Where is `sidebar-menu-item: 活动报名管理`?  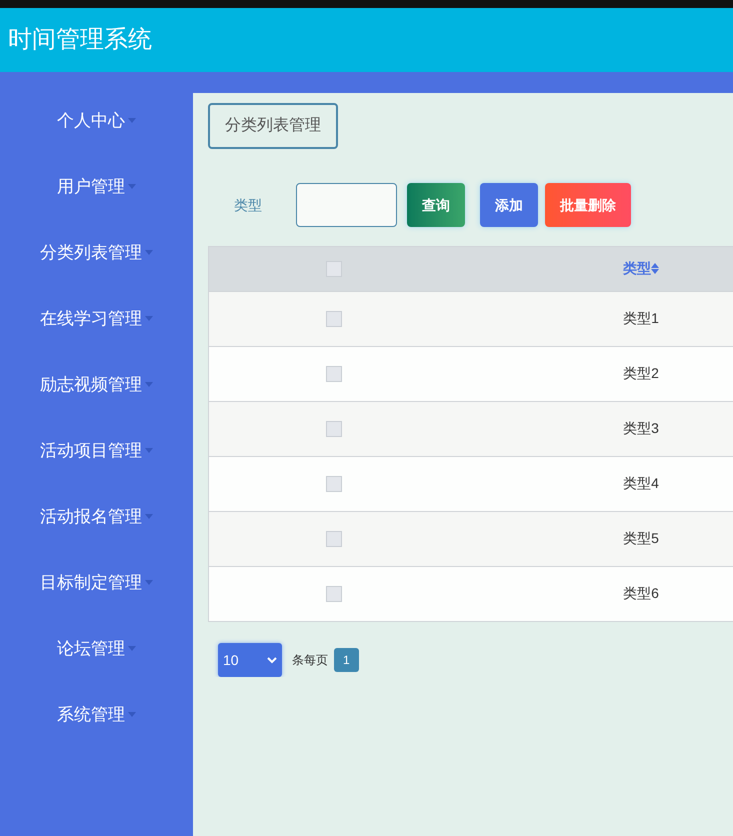 sidebar-menu-item: 活动报名管理 is located at coordinates (96, 517).